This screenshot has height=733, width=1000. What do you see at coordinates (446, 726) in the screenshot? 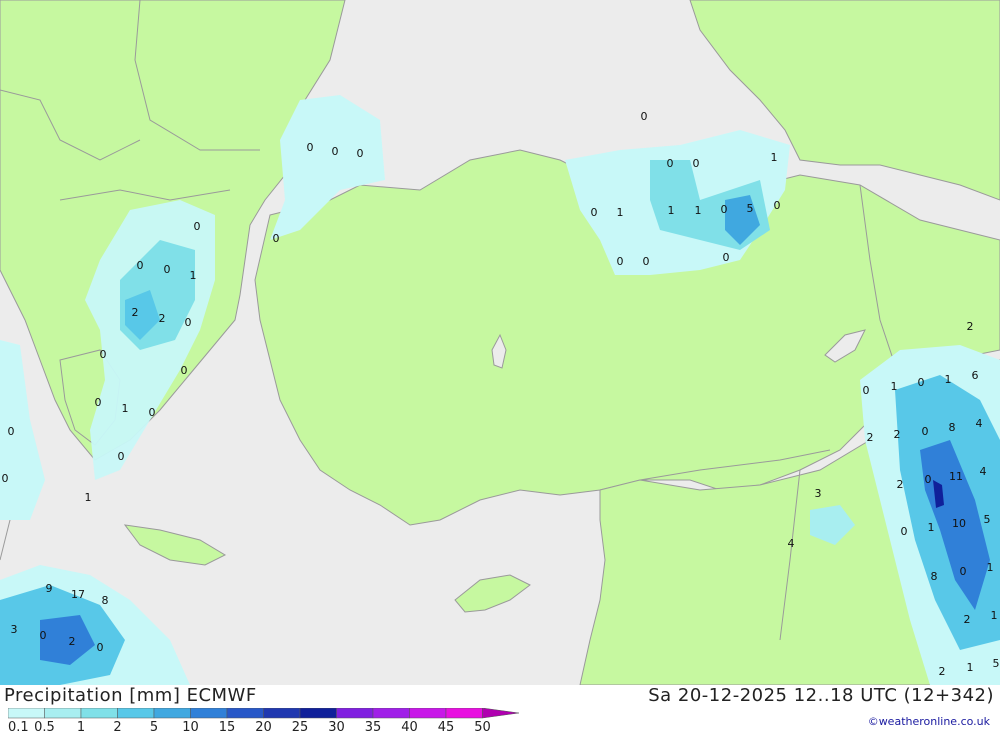
I see `legend-label: 45` at bounding box center [446, 726].